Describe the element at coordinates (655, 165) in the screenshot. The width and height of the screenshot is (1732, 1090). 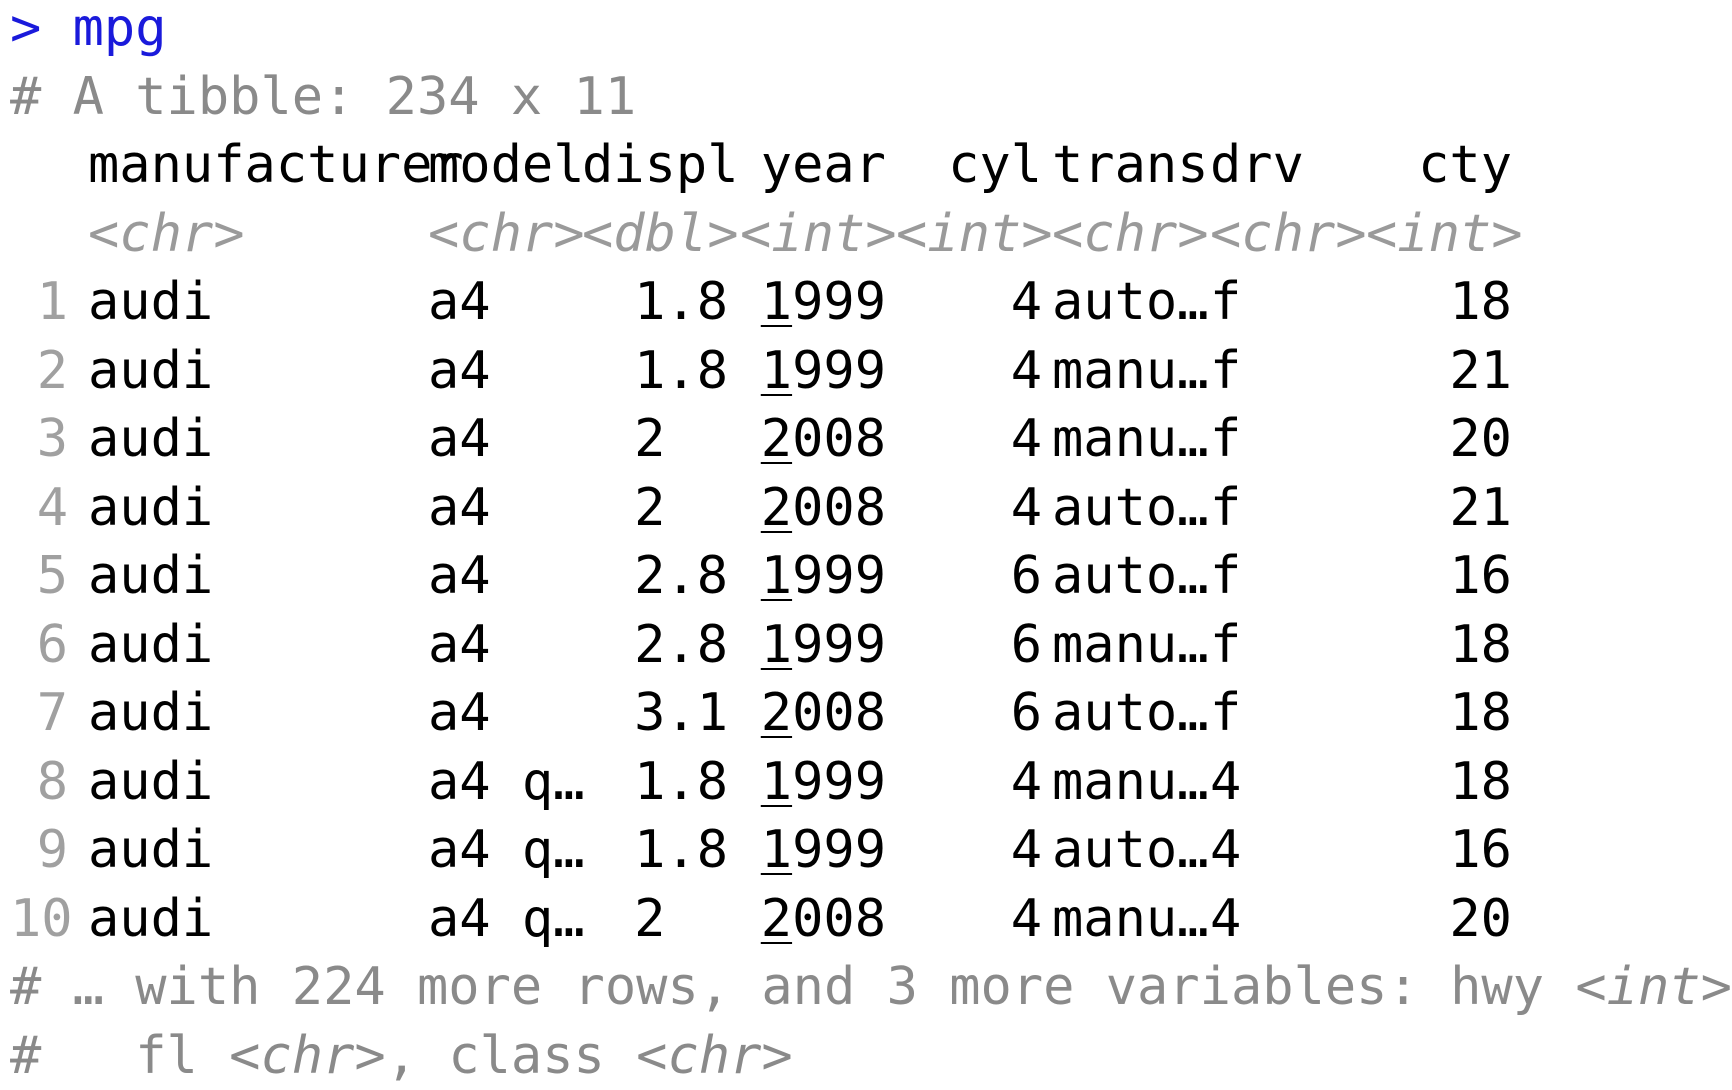
I see `column-header-displ: displ` at that location.